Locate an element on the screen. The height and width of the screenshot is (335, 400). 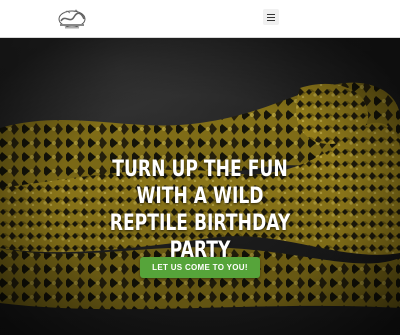
menu-button is located at coordinates (271, 17).